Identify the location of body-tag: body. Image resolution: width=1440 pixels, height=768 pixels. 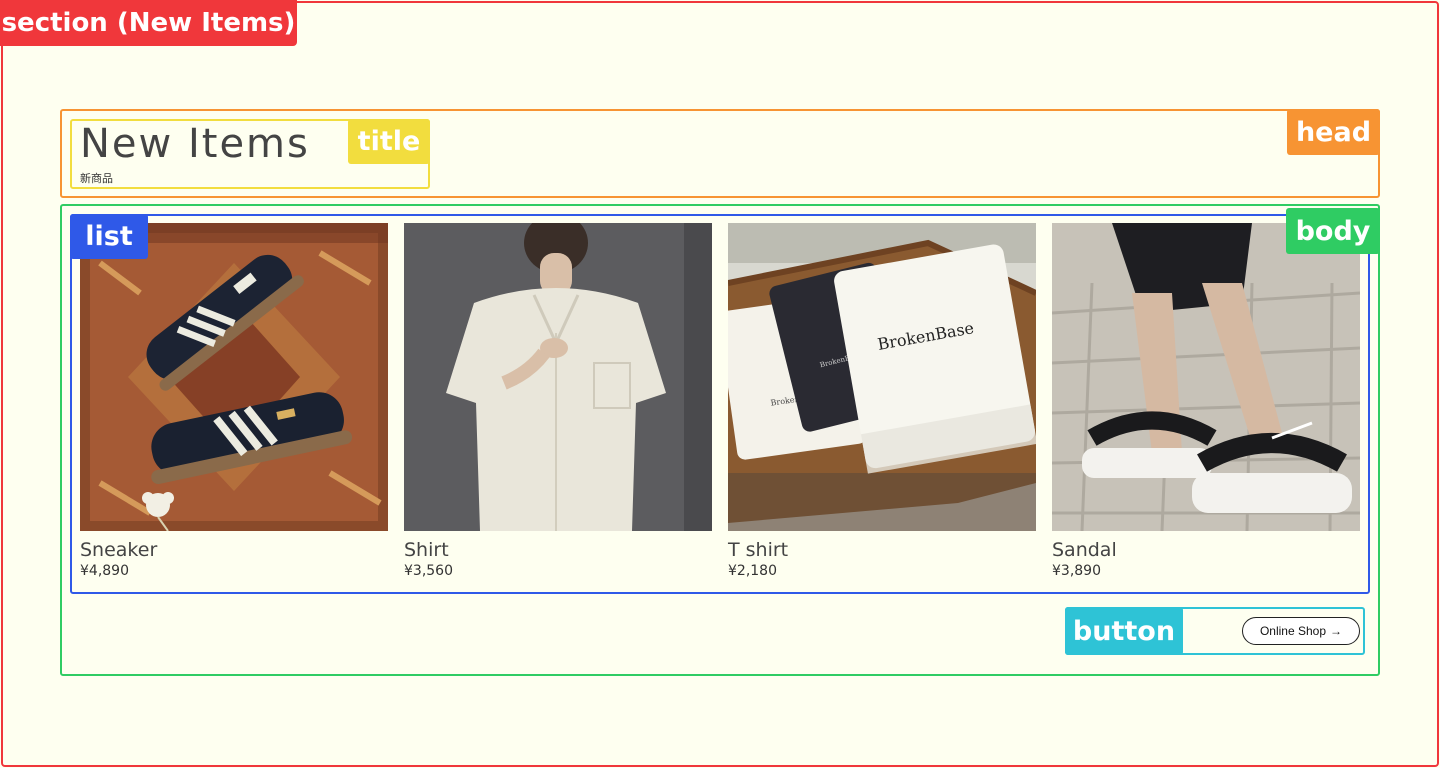
(1333, 231).